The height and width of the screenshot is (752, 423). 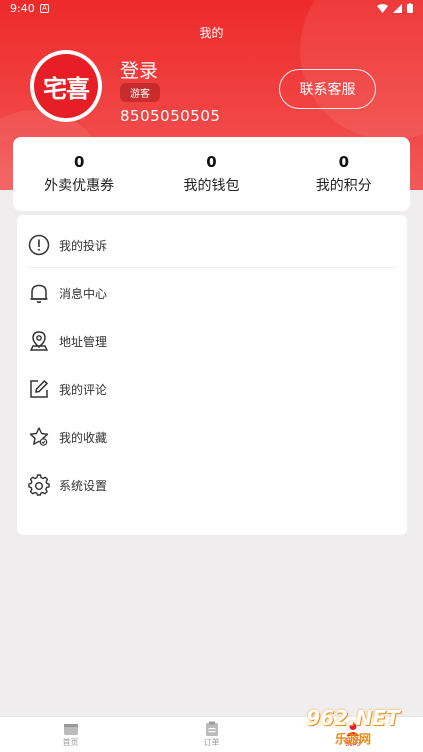 I want to click on stat-label: 我的钱包, so click(x=211, y=186).